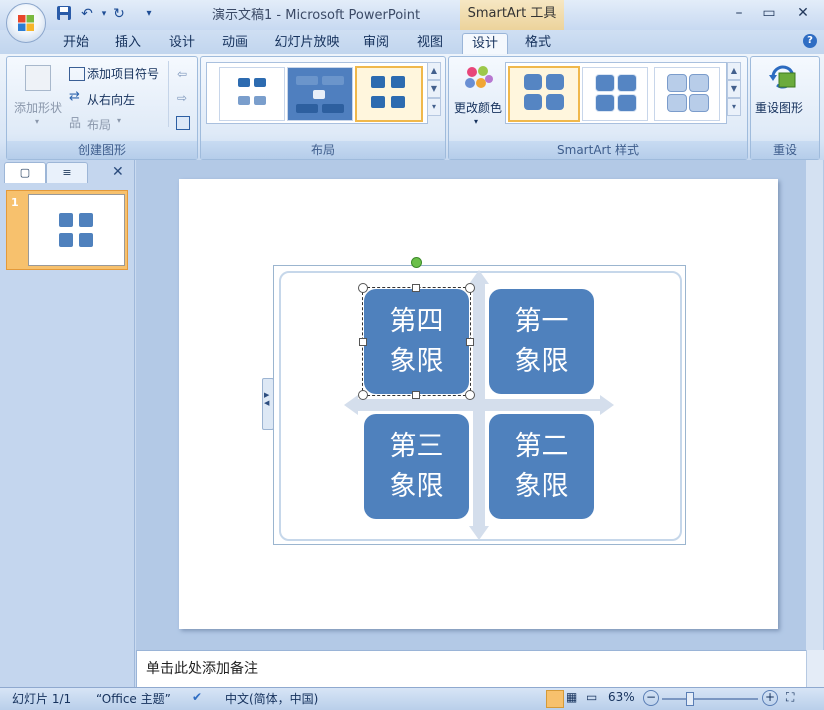 This screenshot has width=824, height=710. Describe the element at coordinates (268, 404) in the screenshot. I see `text-pane-toggle: ▶ ◀` at that location.